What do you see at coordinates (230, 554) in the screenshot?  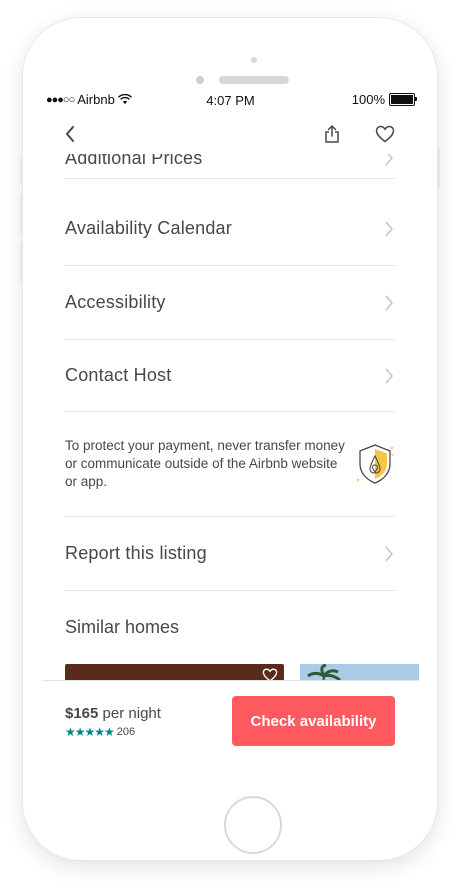 I see `report-listing-link: Report this listing` at bounding box center [230, 554].